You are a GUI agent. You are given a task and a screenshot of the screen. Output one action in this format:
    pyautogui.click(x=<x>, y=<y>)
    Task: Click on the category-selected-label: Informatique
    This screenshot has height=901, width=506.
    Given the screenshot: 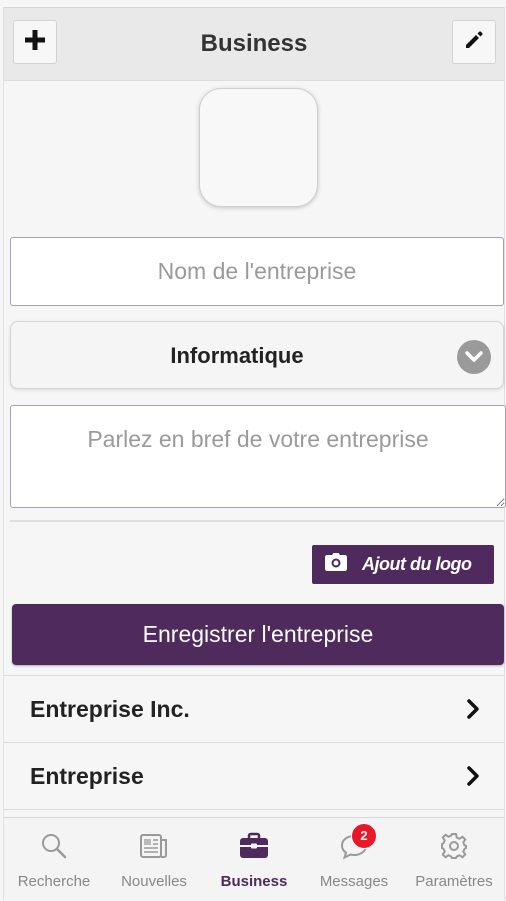 What is the action you would take?
    pyautogui.click(x=237, y=355)
    